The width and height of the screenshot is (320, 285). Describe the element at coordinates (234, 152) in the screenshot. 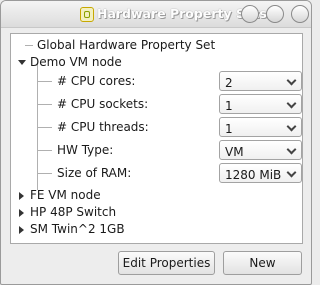

I see `select-value: VM` at that location.